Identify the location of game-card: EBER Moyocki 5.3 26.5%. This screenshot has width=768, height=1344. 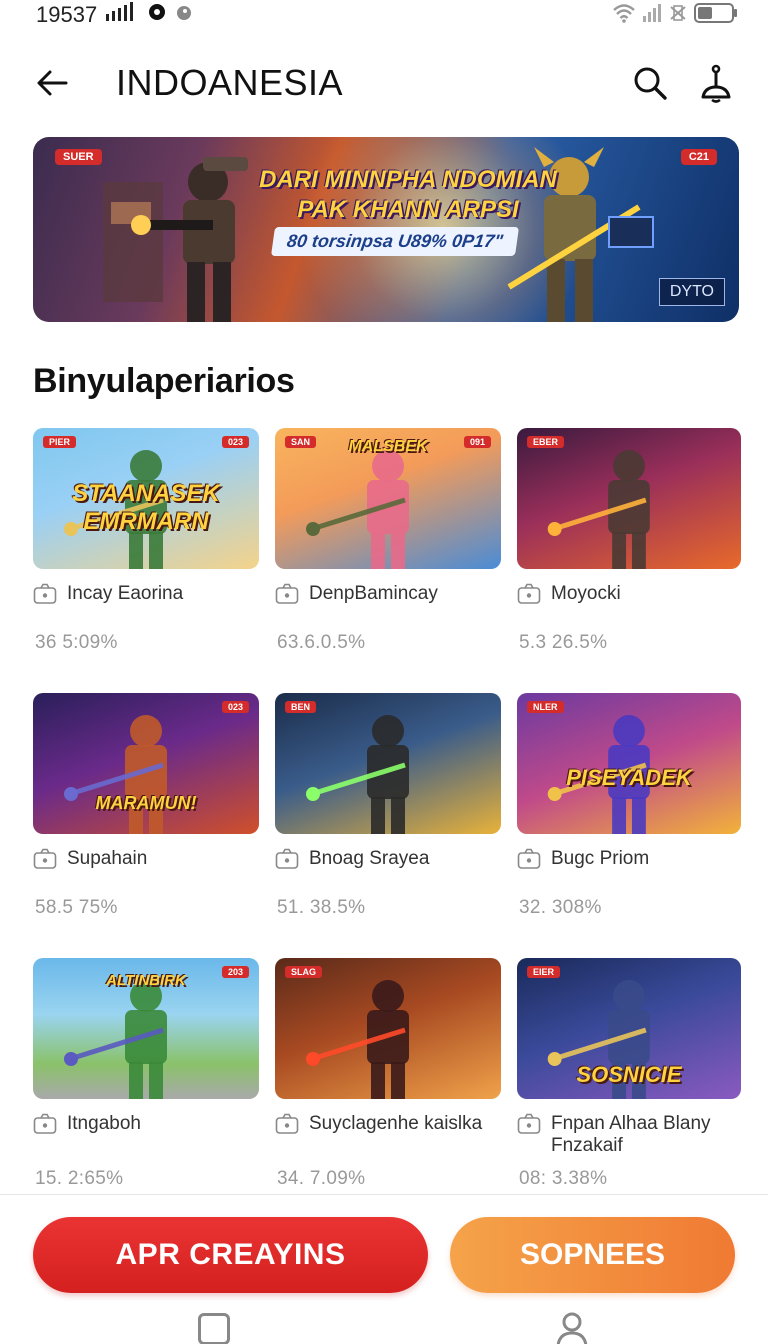
(629, 560).